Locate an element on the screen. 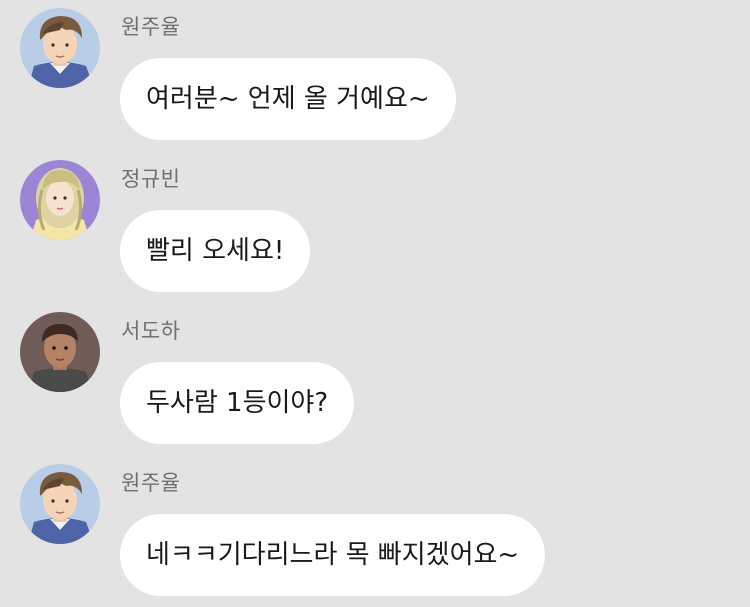 The height and width of the screenshot is (607, 750). girl-blonde-hair-avatar-icon is located at coordinates (60, 200).